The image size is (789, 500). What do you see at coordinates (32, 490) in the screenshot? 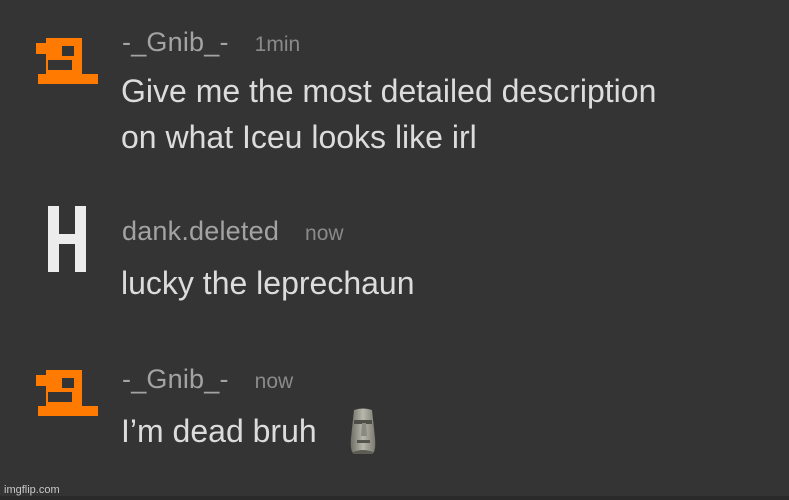
I see `watermark: imgflip.com` at bounding box center [32, 490].